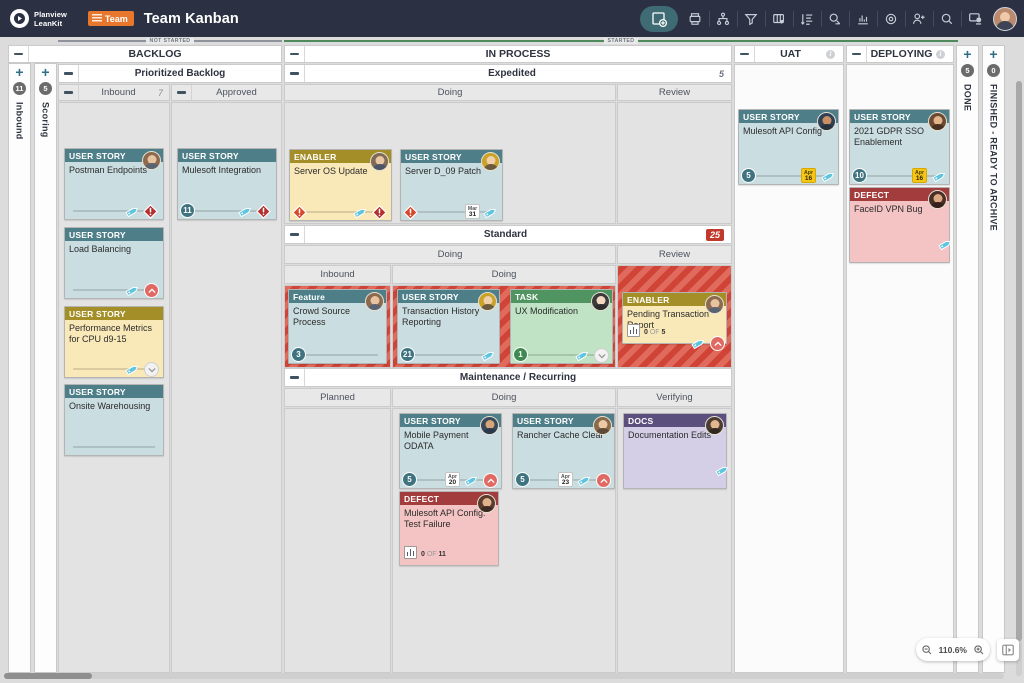 This screenshot has height=683, width=1024. I want to click on due-date-badge: Mar 31, so click(472, 211).